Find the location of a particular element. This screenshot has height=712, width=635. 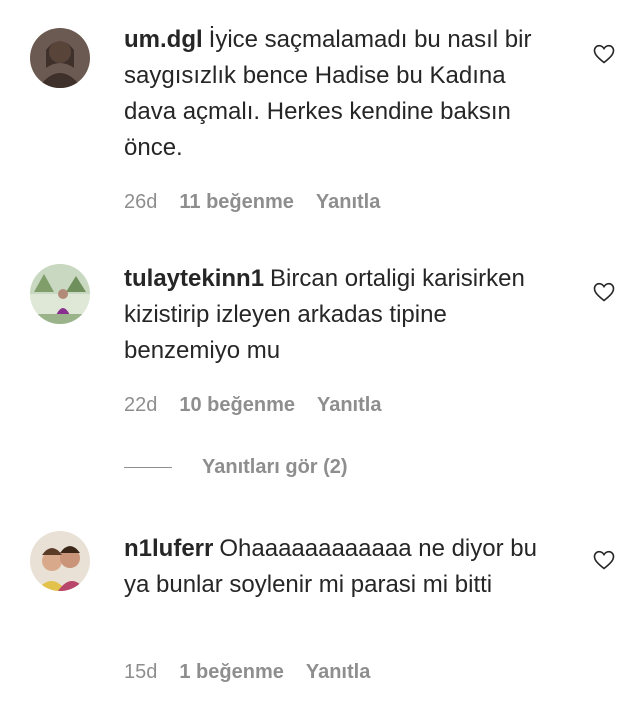

view-replies-label: Yanıtları gör (2) is located at coordinates (275, 467).